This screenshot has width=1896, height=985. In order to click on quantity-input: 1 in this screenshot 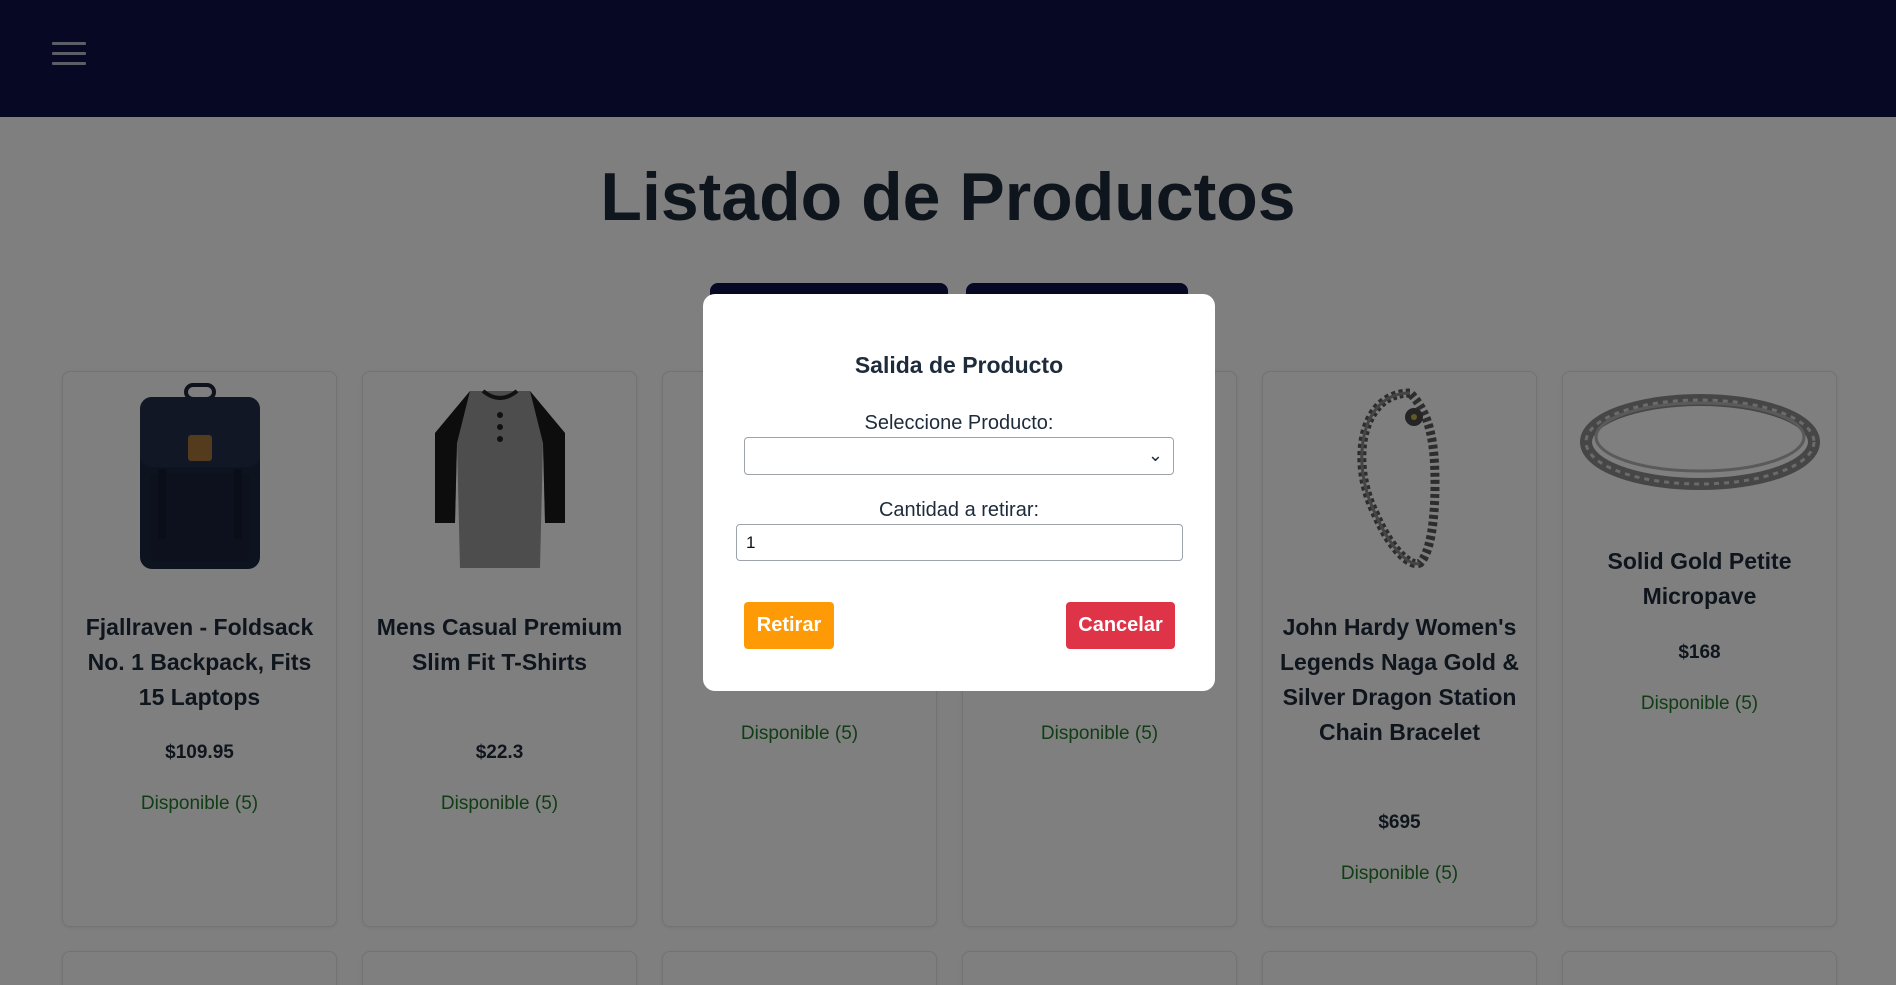, I will do `click(959, 542)`.